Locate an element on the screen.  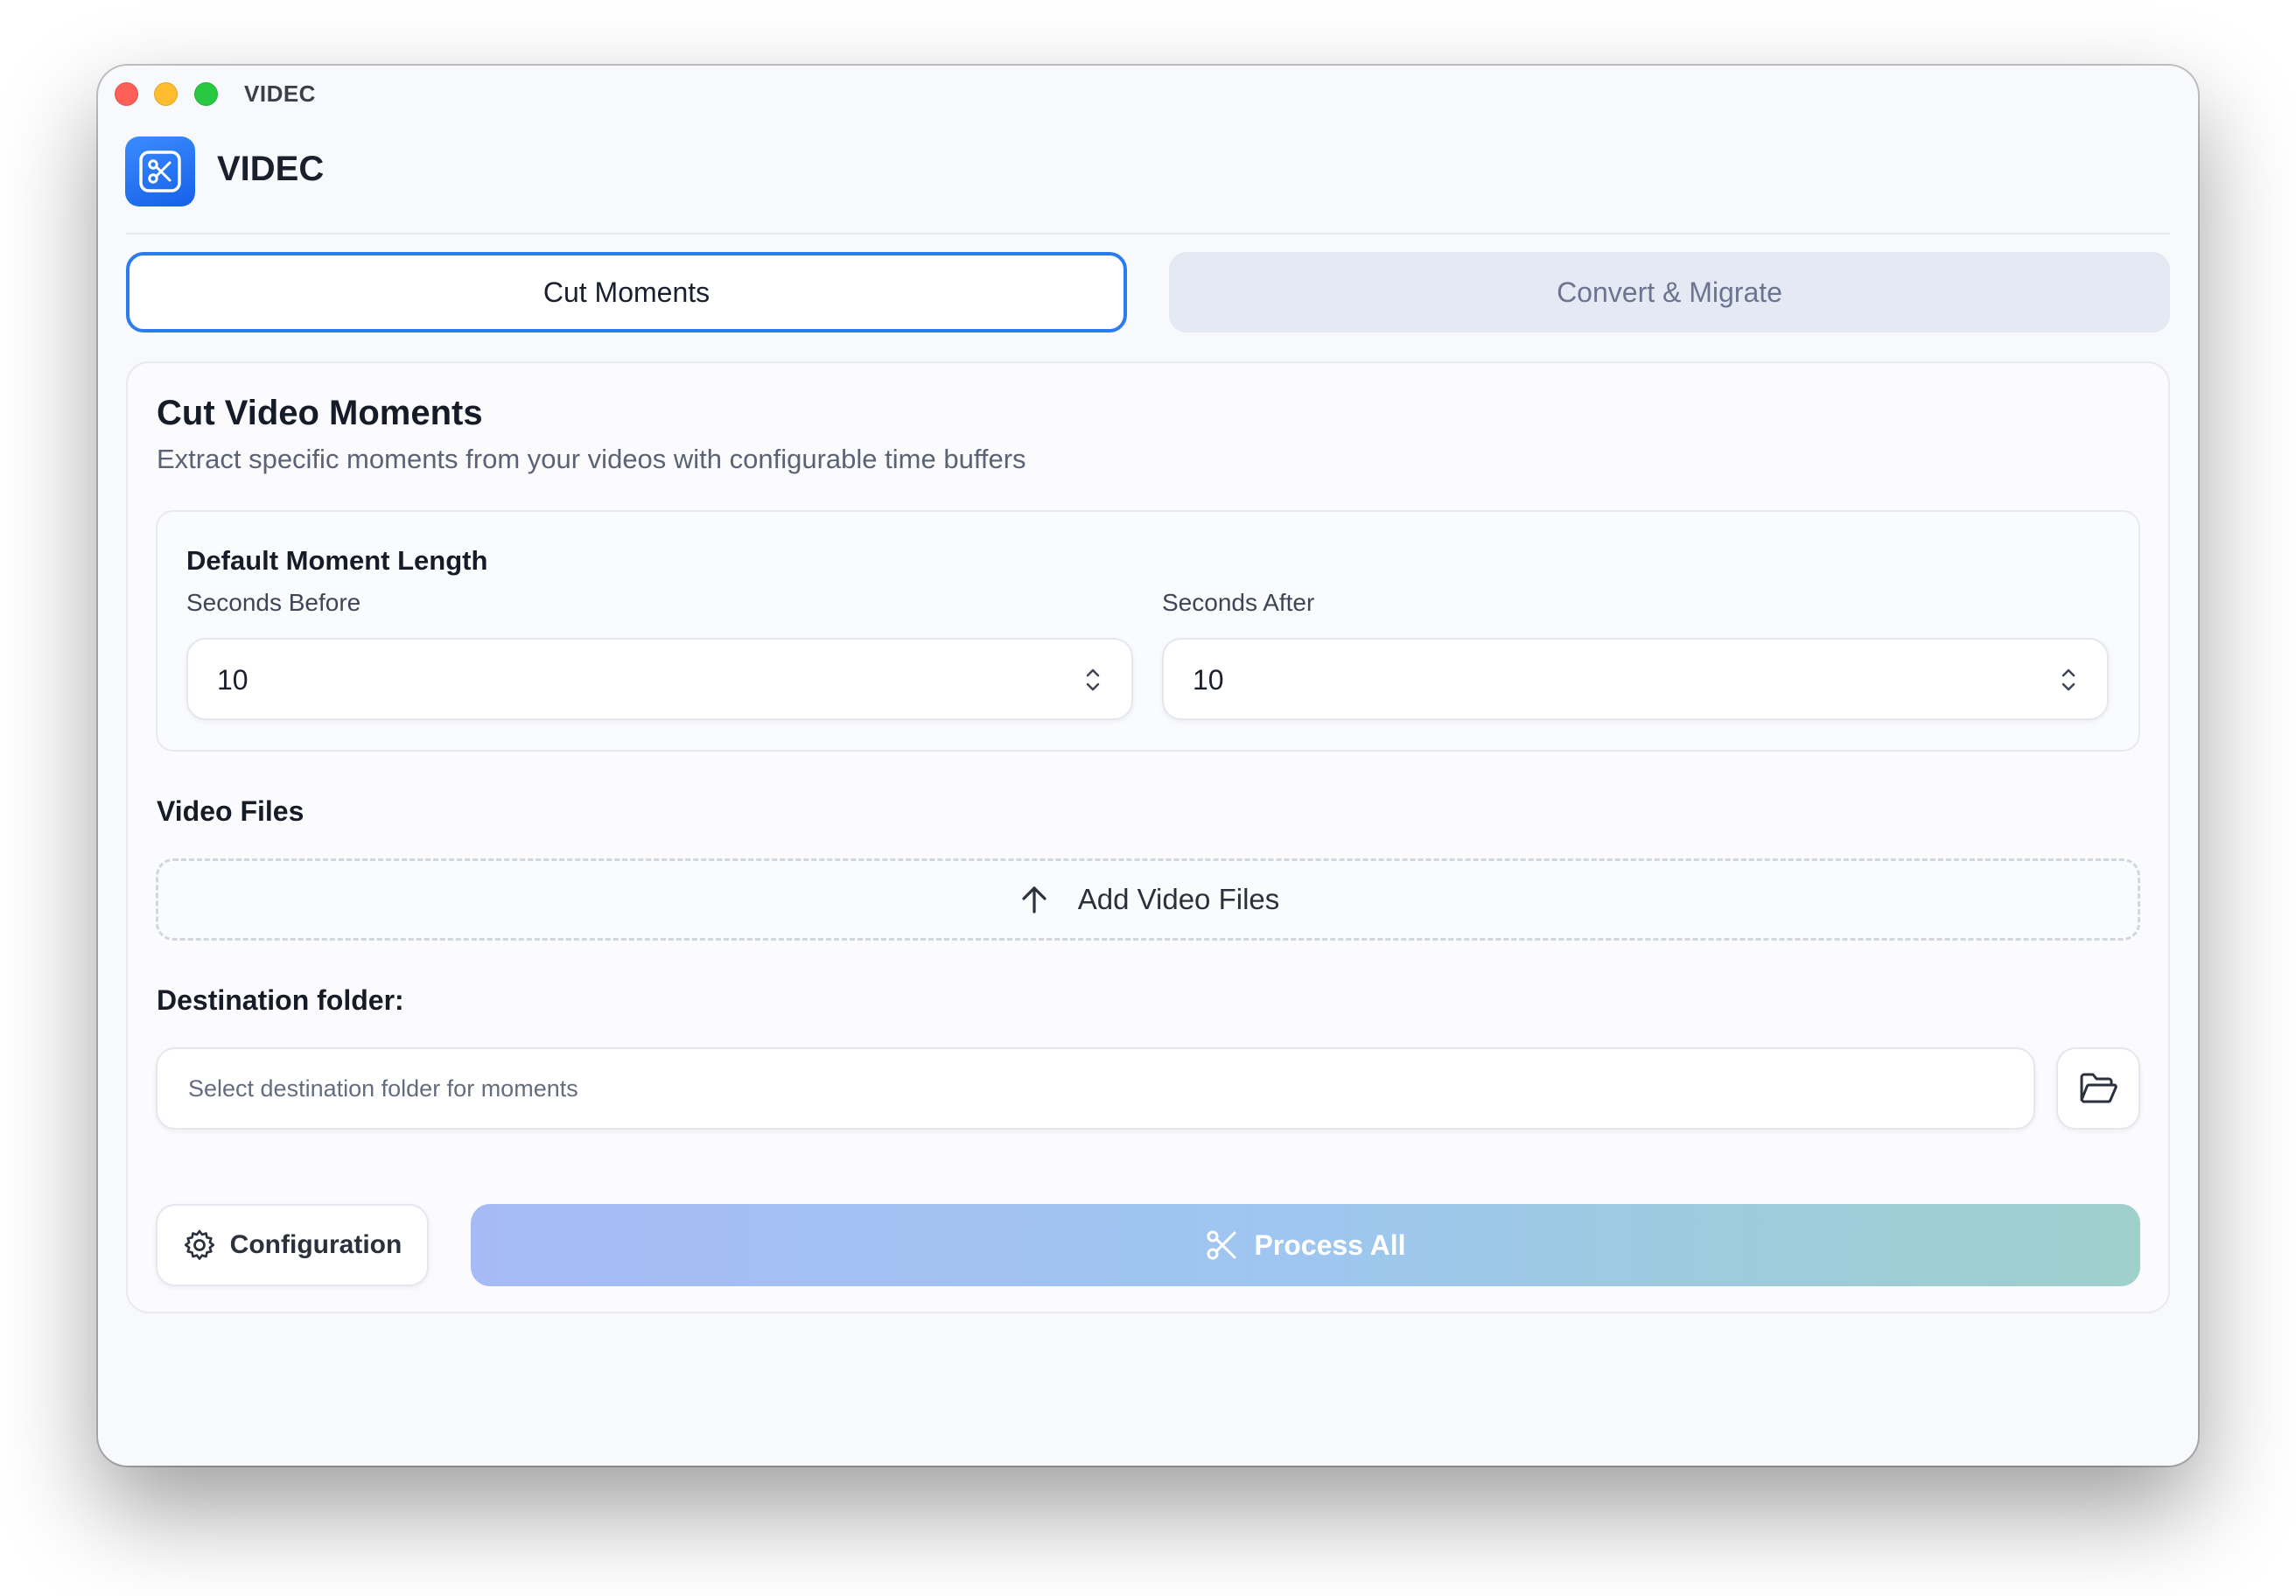
settings-title: Default Moment Length is located at coordinates (337, 560).